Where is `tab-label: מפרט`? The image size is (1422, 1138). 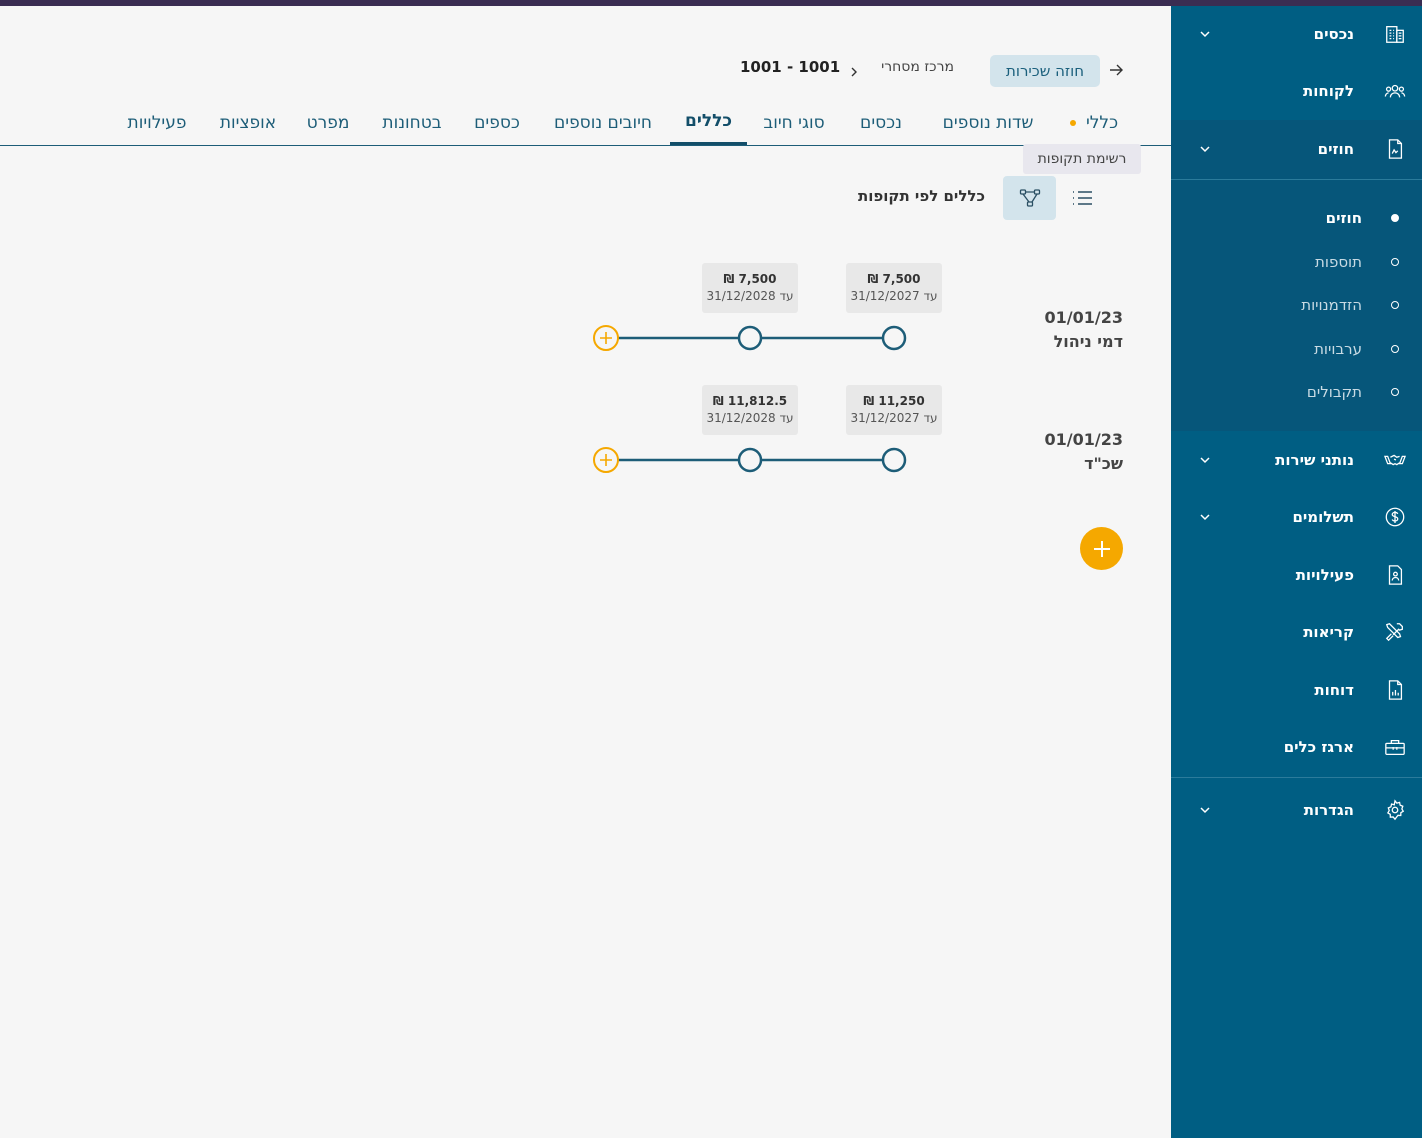 tab-label: מפרט is located at coordinates (328, 122).